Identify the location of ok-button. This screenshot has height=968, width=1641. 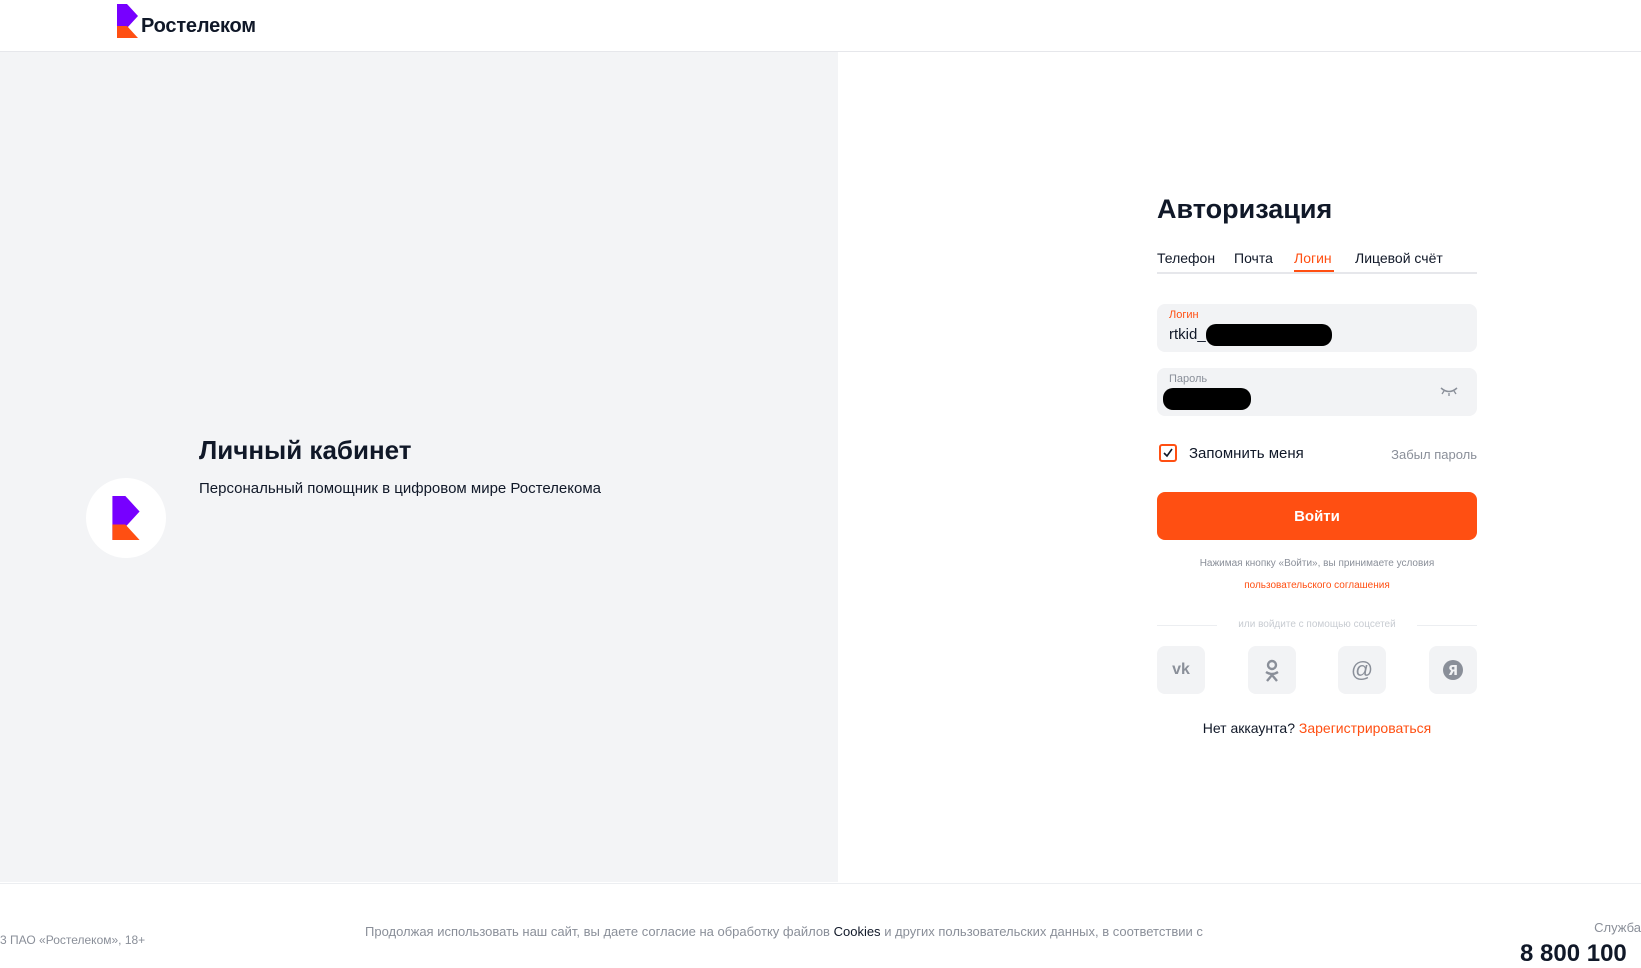
(1272, 670).